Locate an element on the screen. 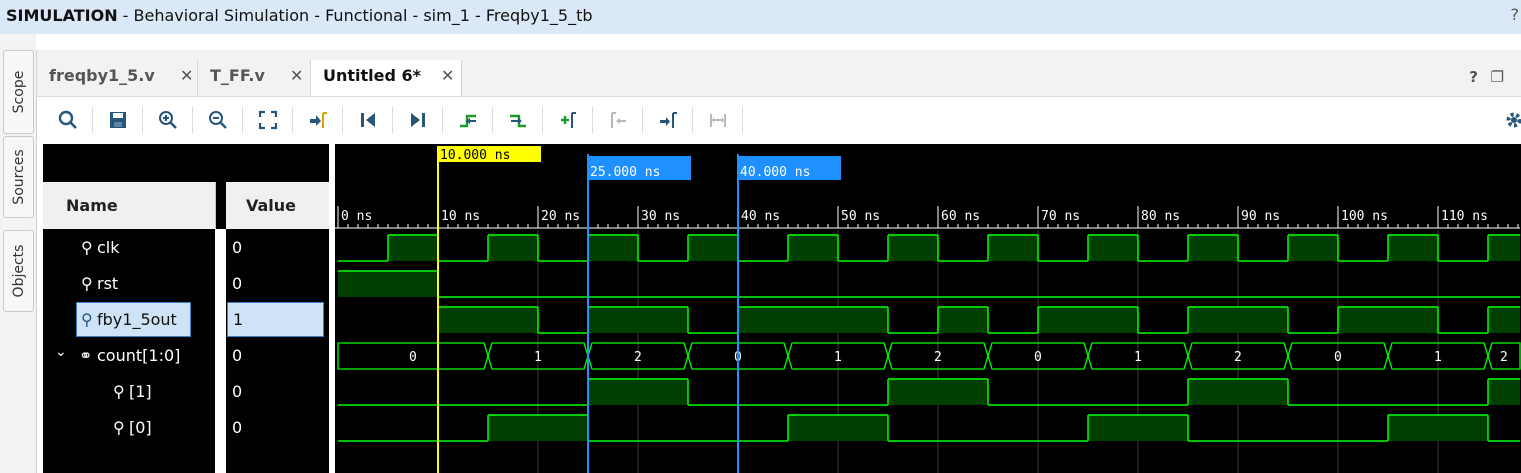 Image resolution: width=1521 pixels, height=473 pixels. swap-cursors-icon is located at coordinates (718, 120).